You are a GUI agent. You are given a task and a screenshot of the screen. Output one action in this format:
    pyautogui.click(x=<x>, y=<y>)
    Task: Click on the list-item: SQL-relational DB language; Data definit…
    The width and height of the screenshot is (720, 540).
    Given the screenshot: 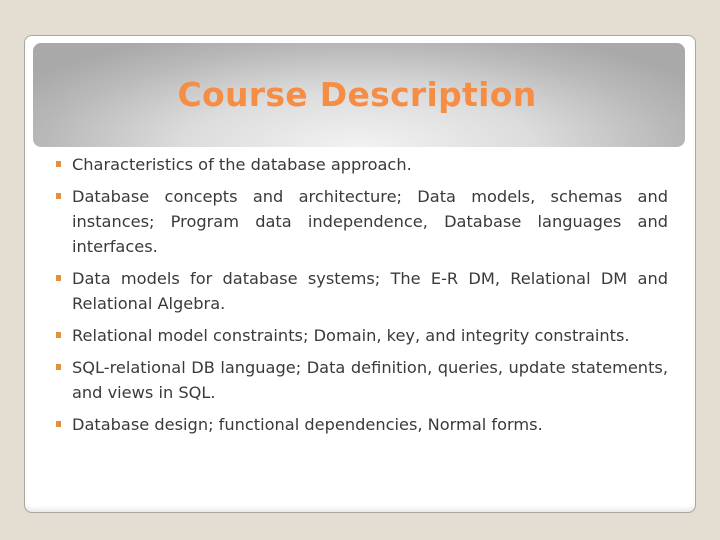 What is the action you would take?
    pyautogui.click(x=362, y=380)
    